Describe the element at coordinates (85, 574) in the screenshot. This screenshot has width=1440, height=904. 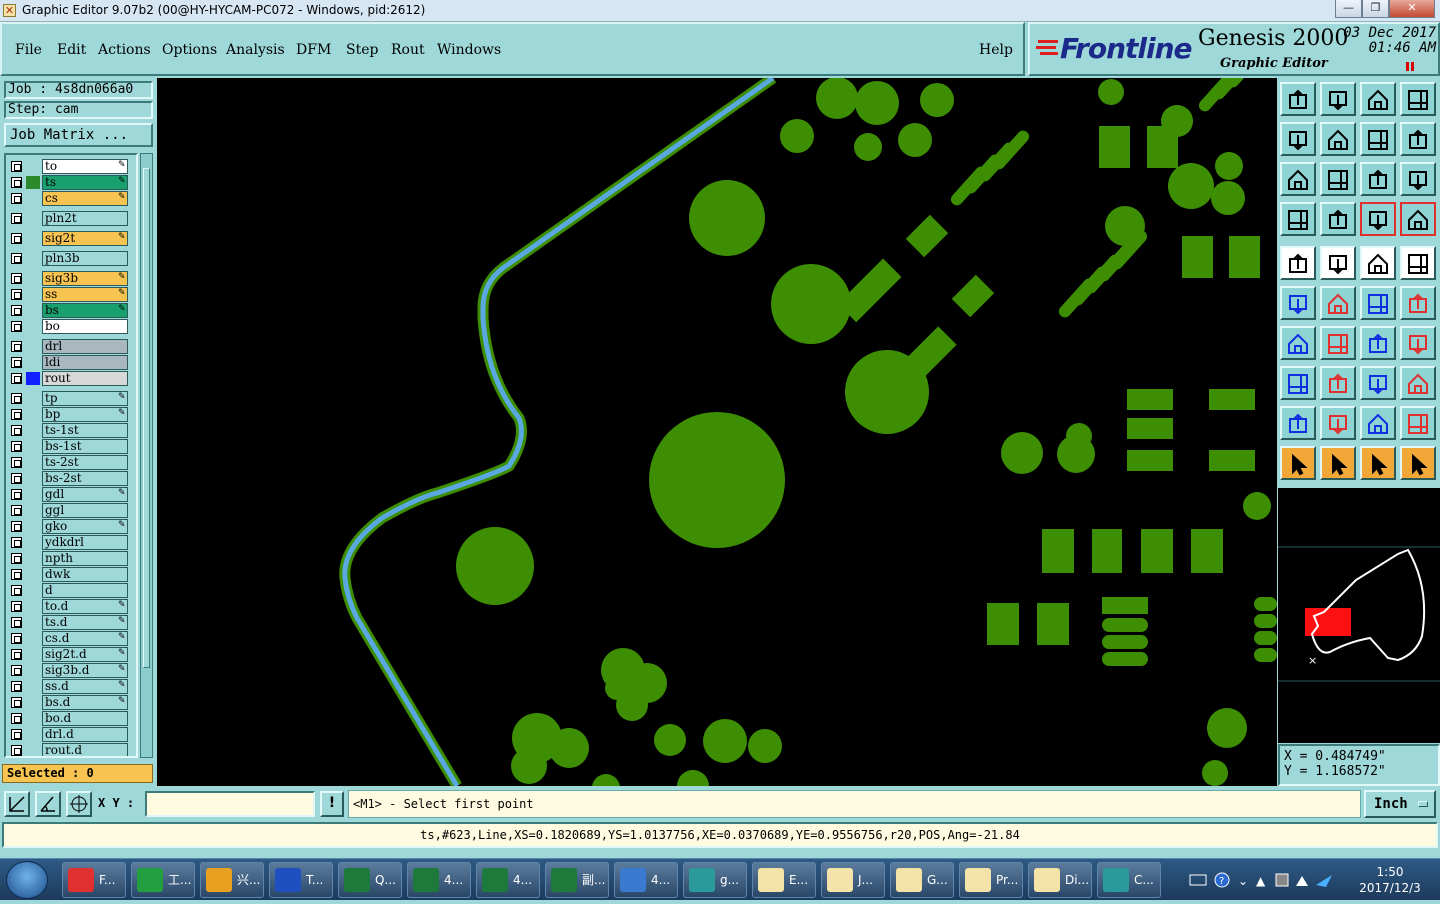
I see `layer-name: dwk` at that location.